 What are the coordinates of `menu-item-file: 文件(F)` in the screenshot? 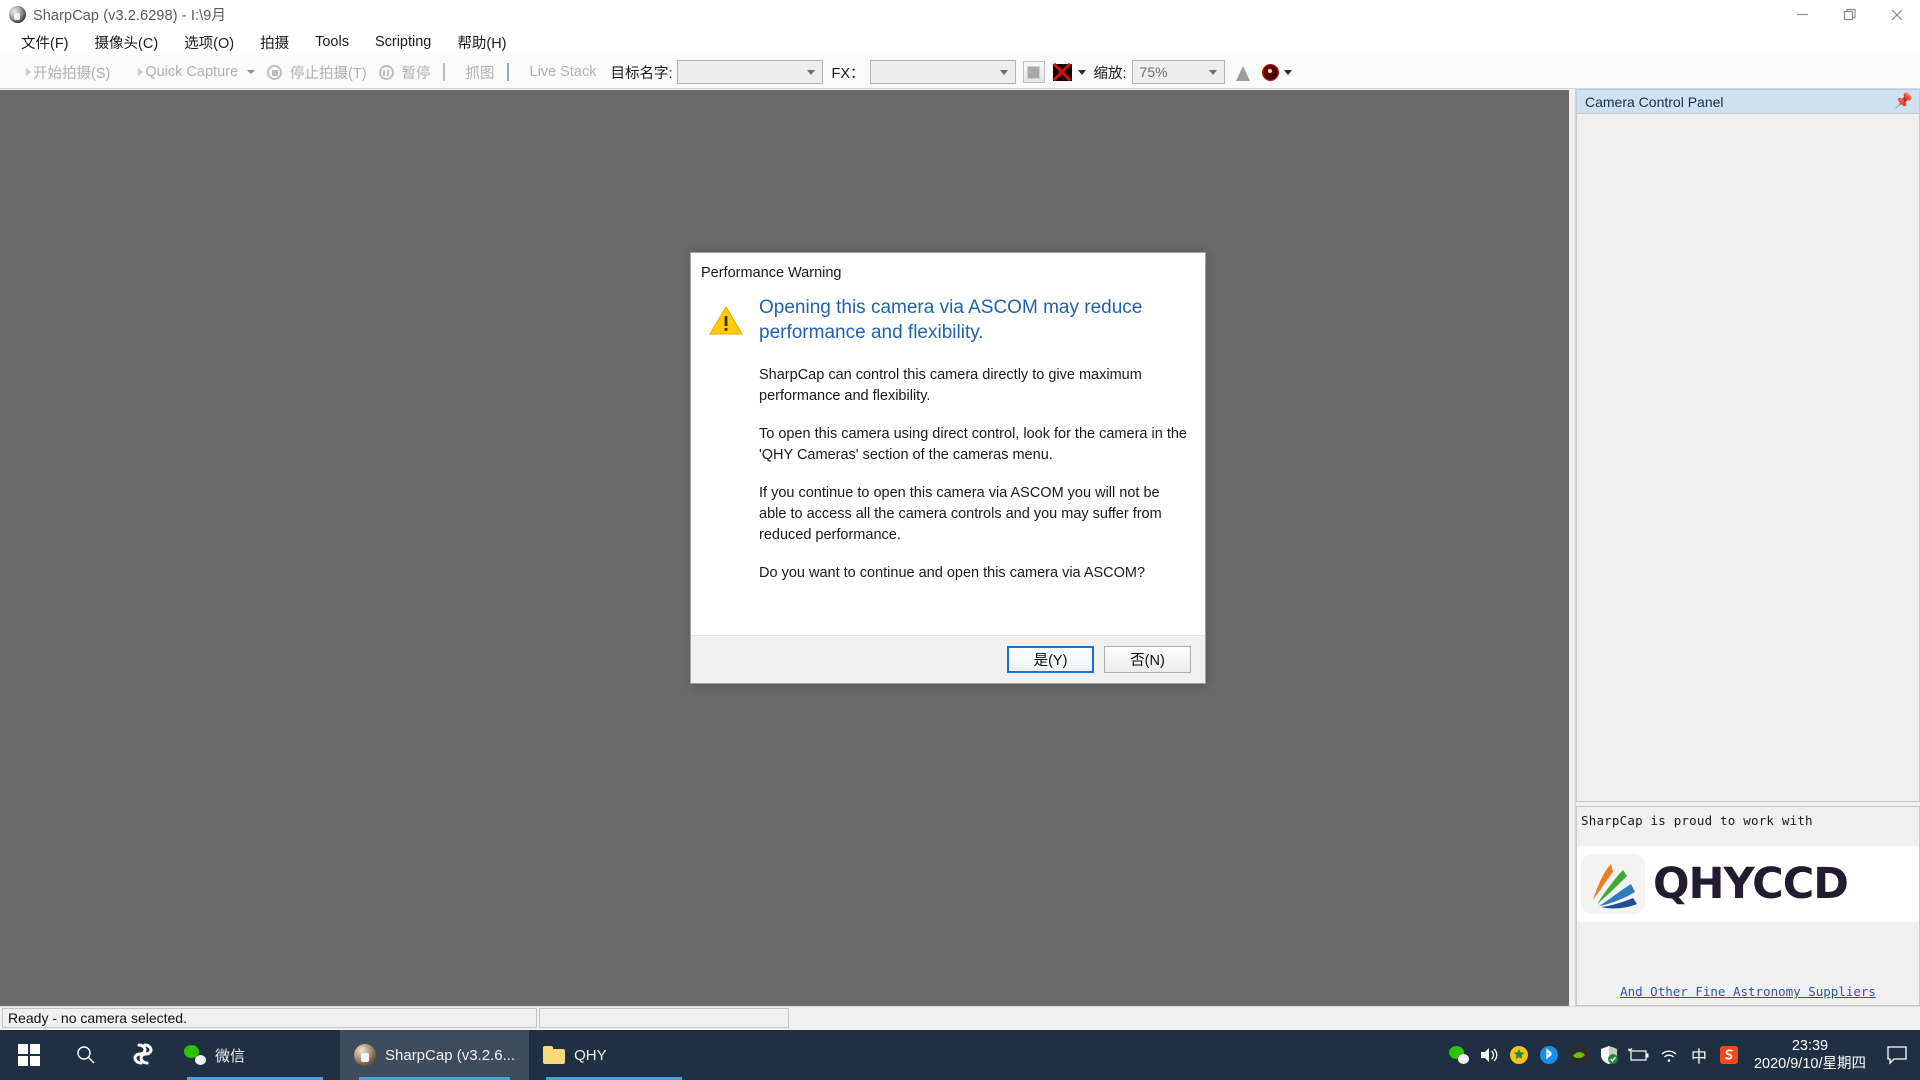 It's located at (45, 42).